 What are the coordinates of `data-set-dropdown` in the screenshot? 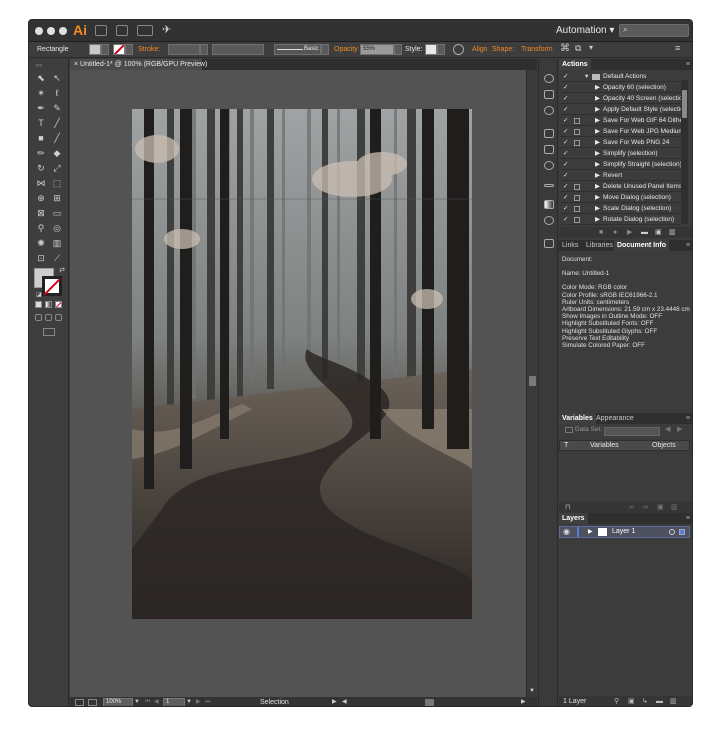 It's located at (632, 431).